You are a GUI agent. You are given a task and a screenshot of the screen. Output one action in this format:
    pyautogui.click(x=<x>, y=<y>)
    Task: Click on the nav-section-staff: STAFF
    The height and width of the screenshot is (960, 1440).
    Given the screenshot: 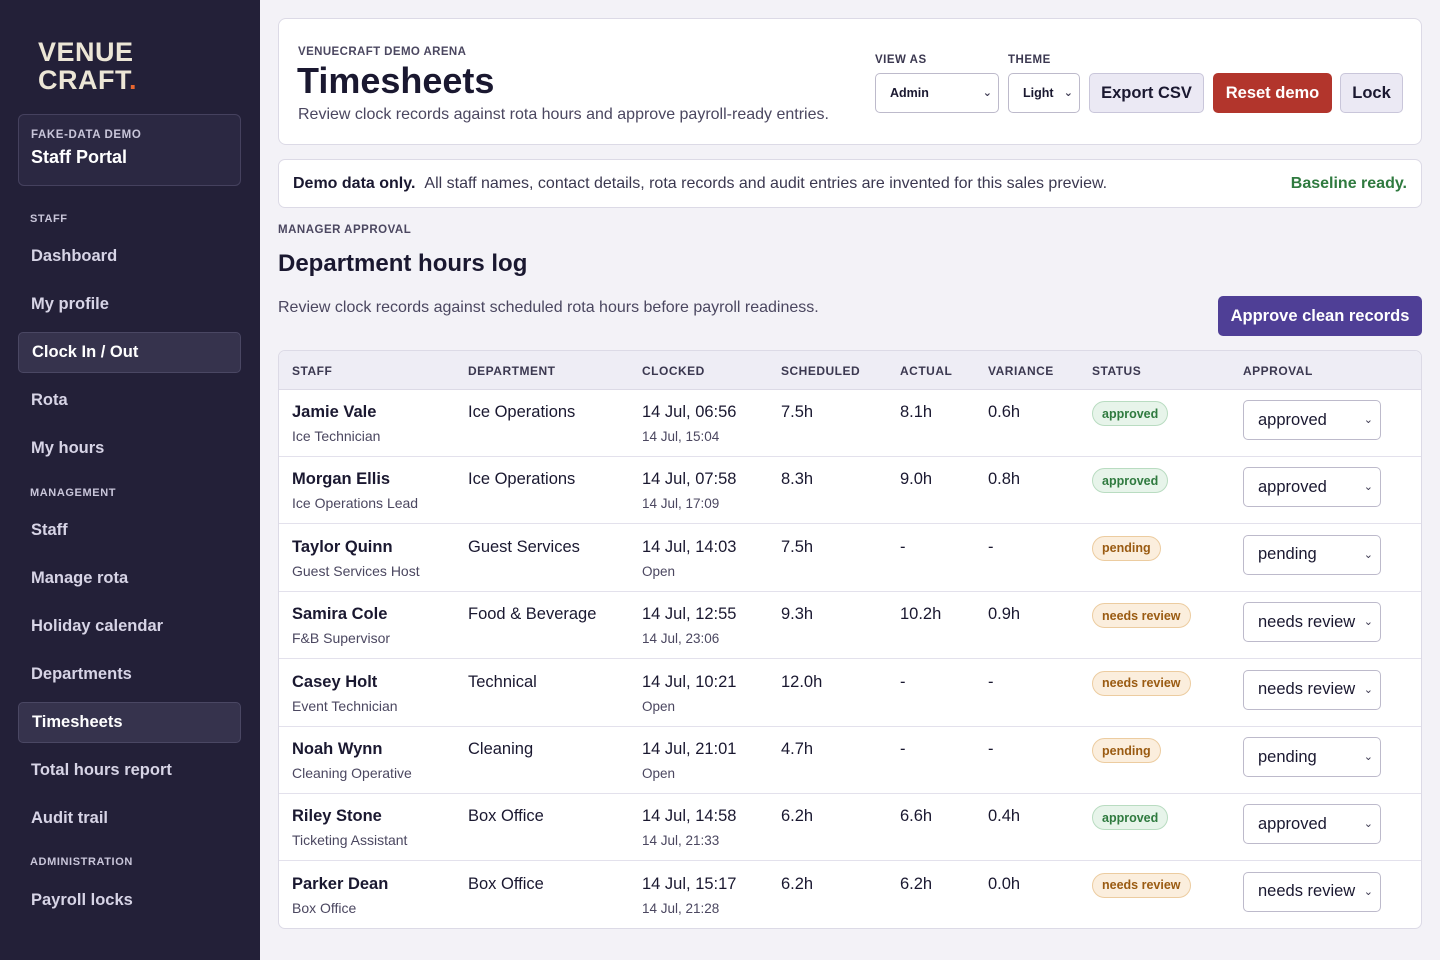 What is the action you would take?
    pyautogui.click(x=49, y=219)
    